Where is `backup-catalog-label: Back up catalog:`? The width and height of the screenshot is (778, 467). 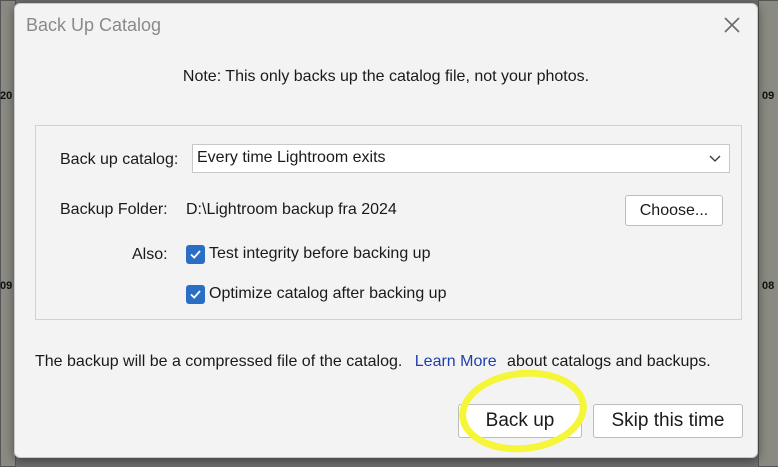
backup-catalog-label: Back up catalog: is located at coordinates (119, 159).